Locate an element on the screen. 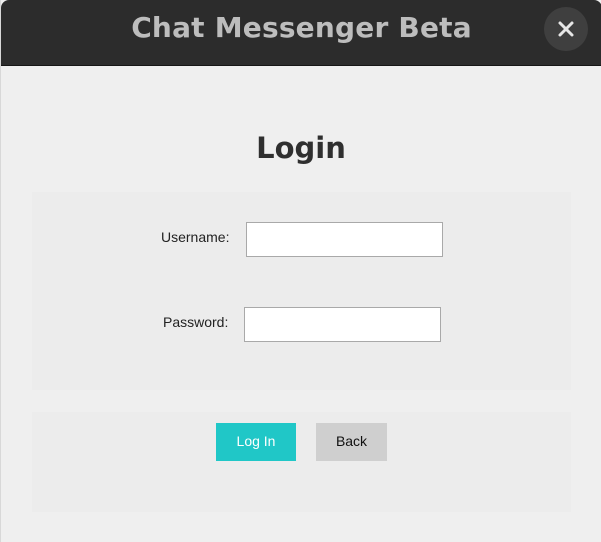  password-input is located at coordinates (342, 324).